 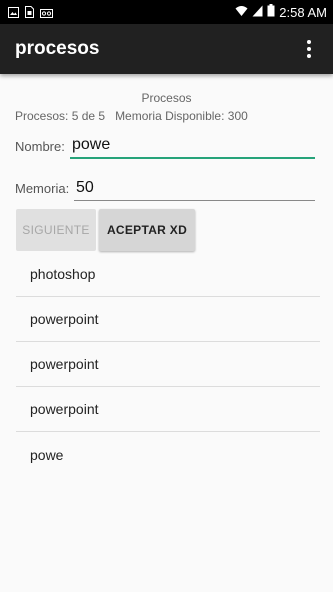 I want to click on available-memory: Memoria Disponible: 300, so click(x=181, y=116).